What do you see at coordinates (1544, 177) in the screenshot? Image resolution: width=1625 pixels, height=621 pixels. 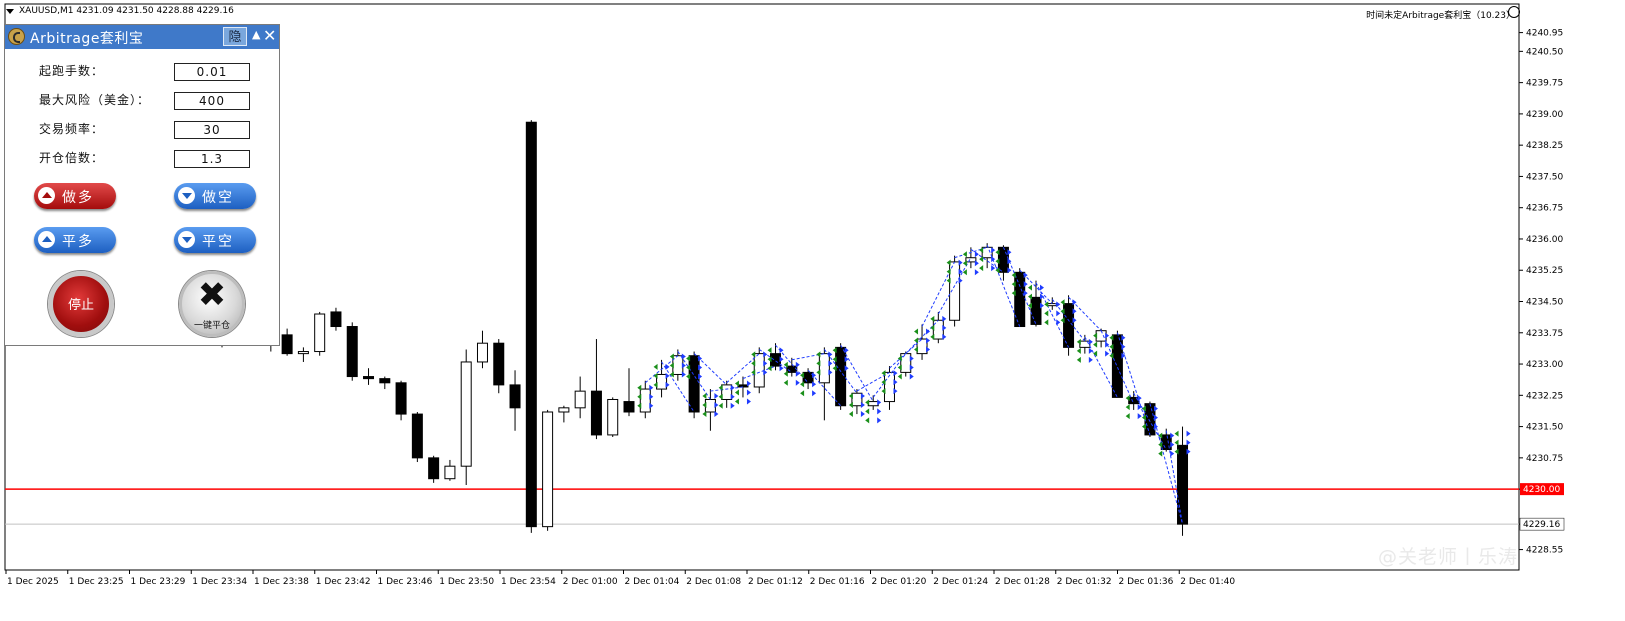 I see `y-tick-label: 4237.50` at bounding box center [1544, 177].